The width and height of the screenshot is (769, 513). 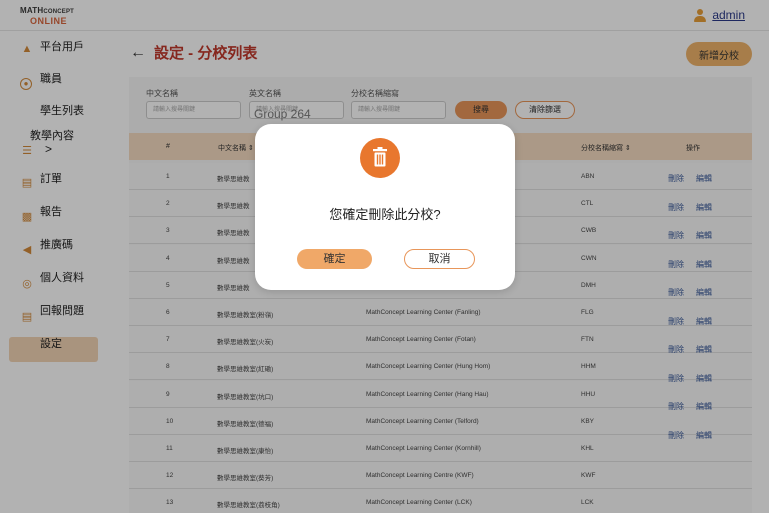 What do you see at coordinates (439, 259) in the screenshot?
I see `cancel-button: 取消` at bounding box center [439, 259].